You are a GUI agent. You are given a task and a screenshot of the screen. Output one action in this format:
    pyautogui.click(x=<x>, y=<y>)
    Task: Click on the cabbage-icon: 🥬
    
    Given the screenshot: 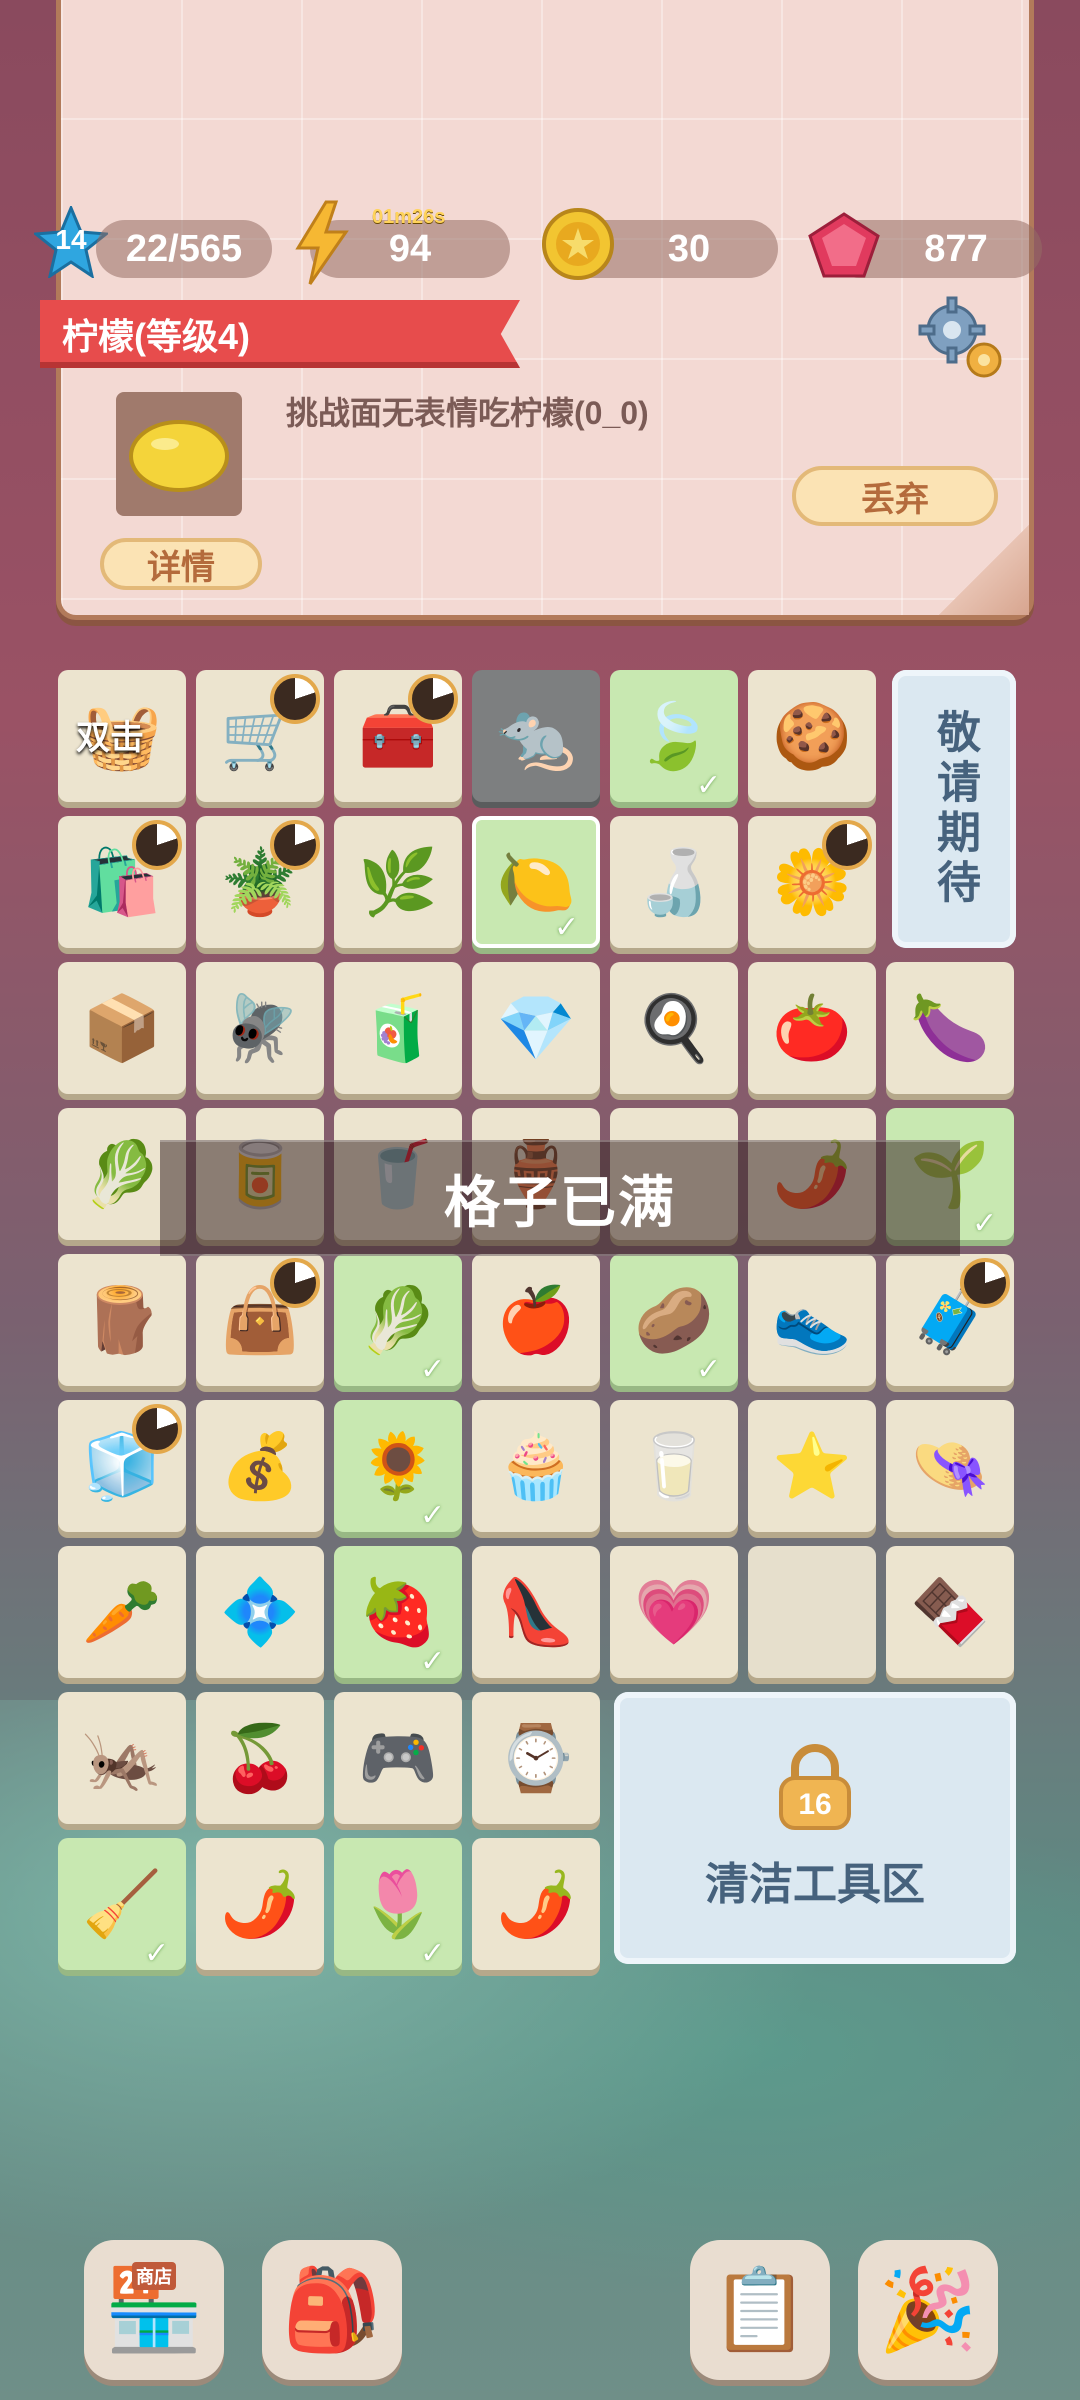 What is the action you would take?
    pyautogui.click(x=122, y=1173)
    